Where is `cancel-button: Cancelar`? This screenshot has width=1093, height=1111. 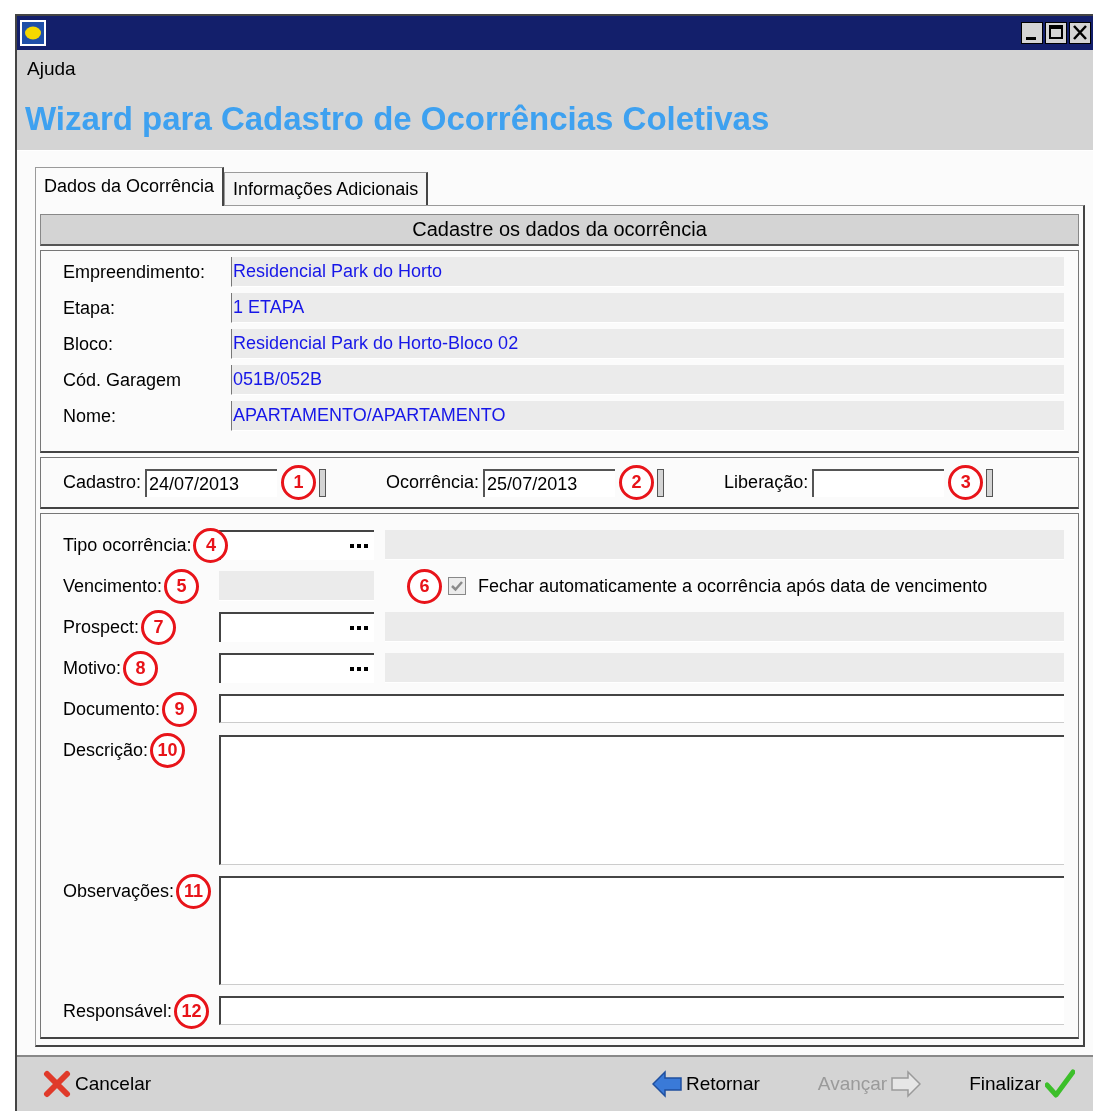 cancel-button: Cancelar is located at coordinates (97, 1084).